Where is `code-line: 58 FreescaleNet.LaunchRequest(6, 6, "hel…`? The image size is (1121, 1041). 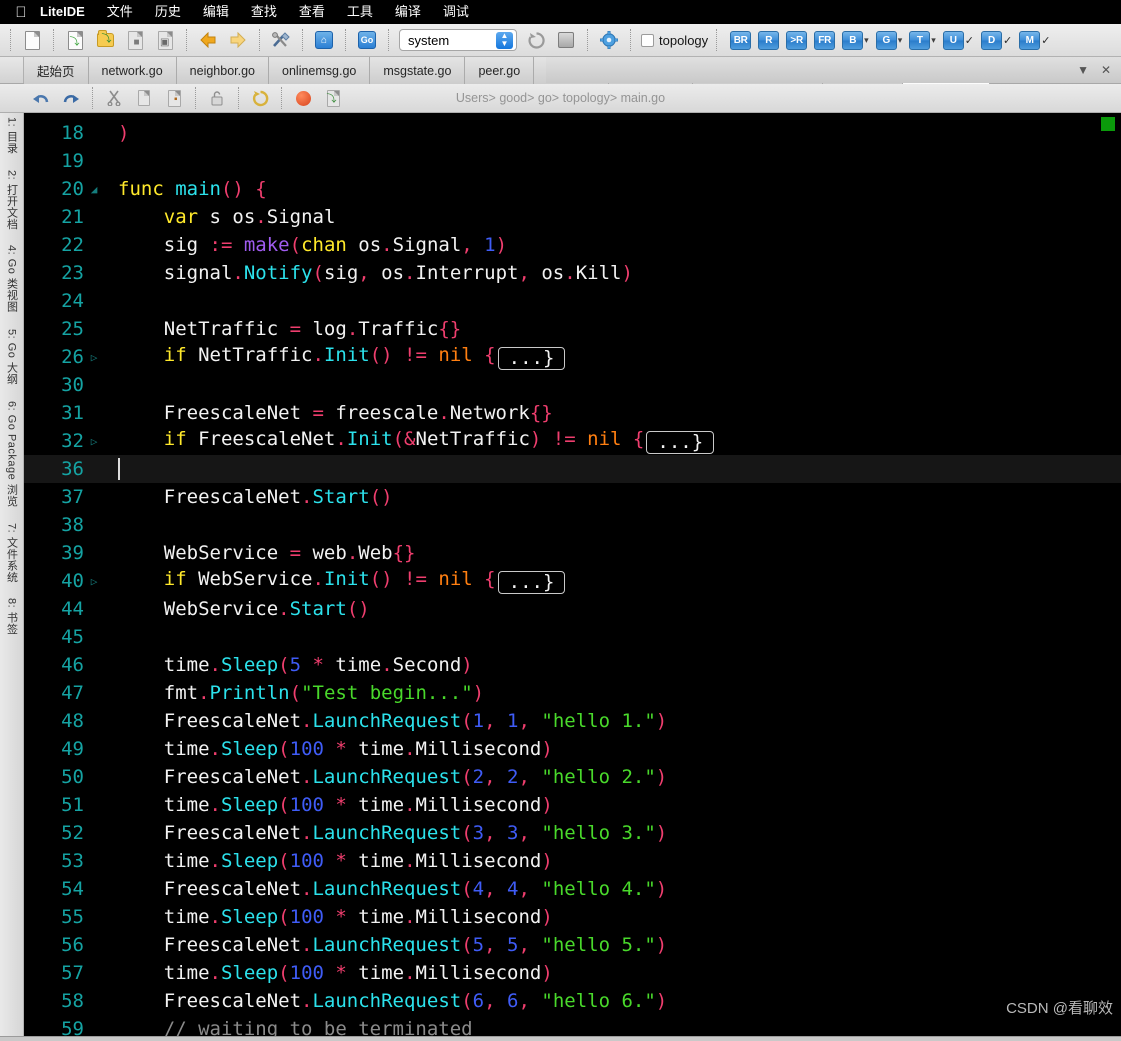
code-line: 58 FreescaleNet.LaunchRequest(6, 6, "hel… is located at coordinates (572, 1001).